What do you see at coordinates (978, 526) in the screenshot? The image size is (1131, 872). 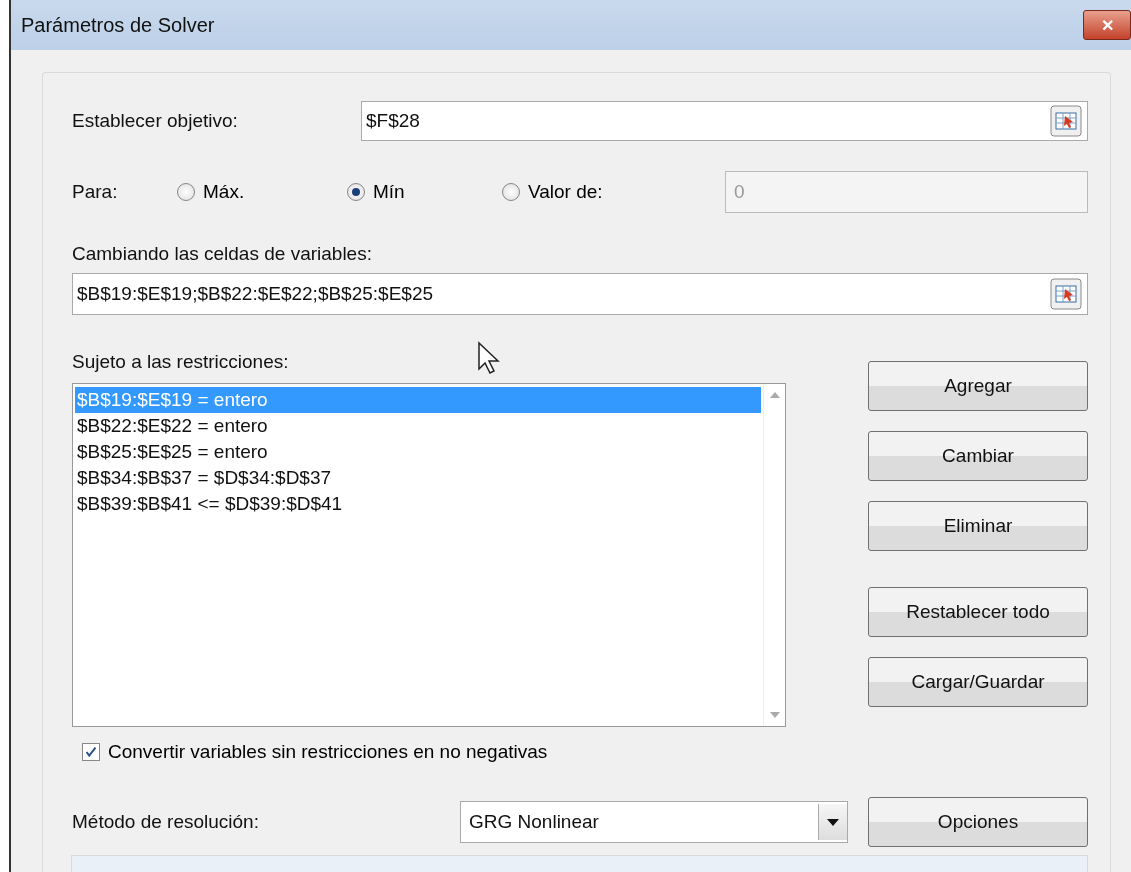 I see `action-button: Eliminar` at bounding box center [978, 526].